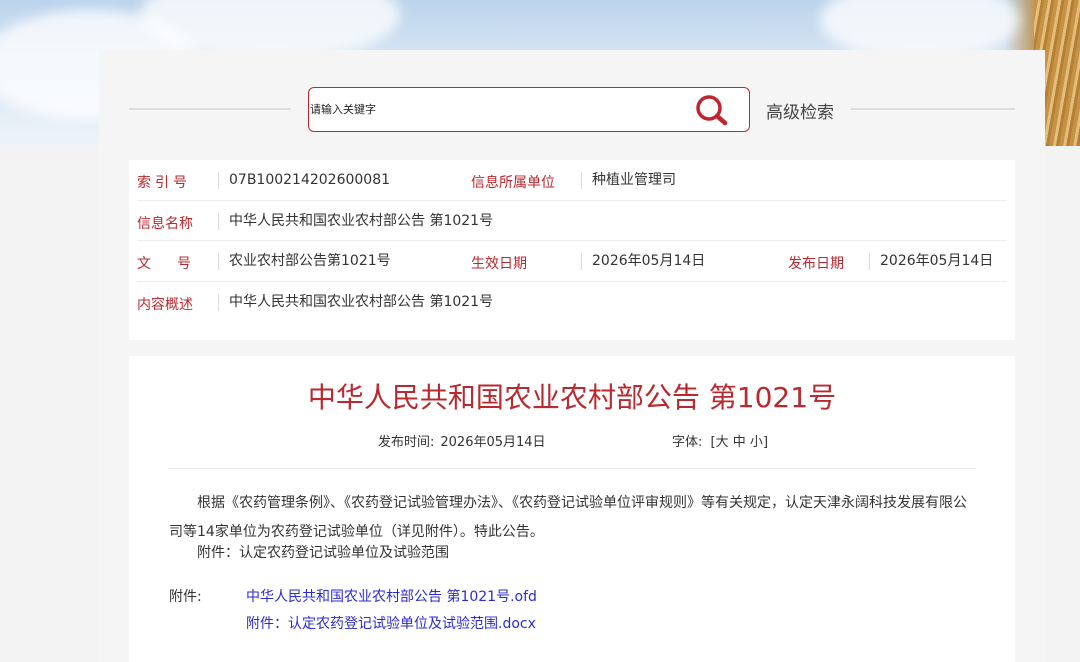  What do you see at coordinates (391, 596) in the screenshot?
I see `attachment-link-ofd: 中华人民共和国农业农村部公告 第1021号.ofd` at bounding box center [391, 596].